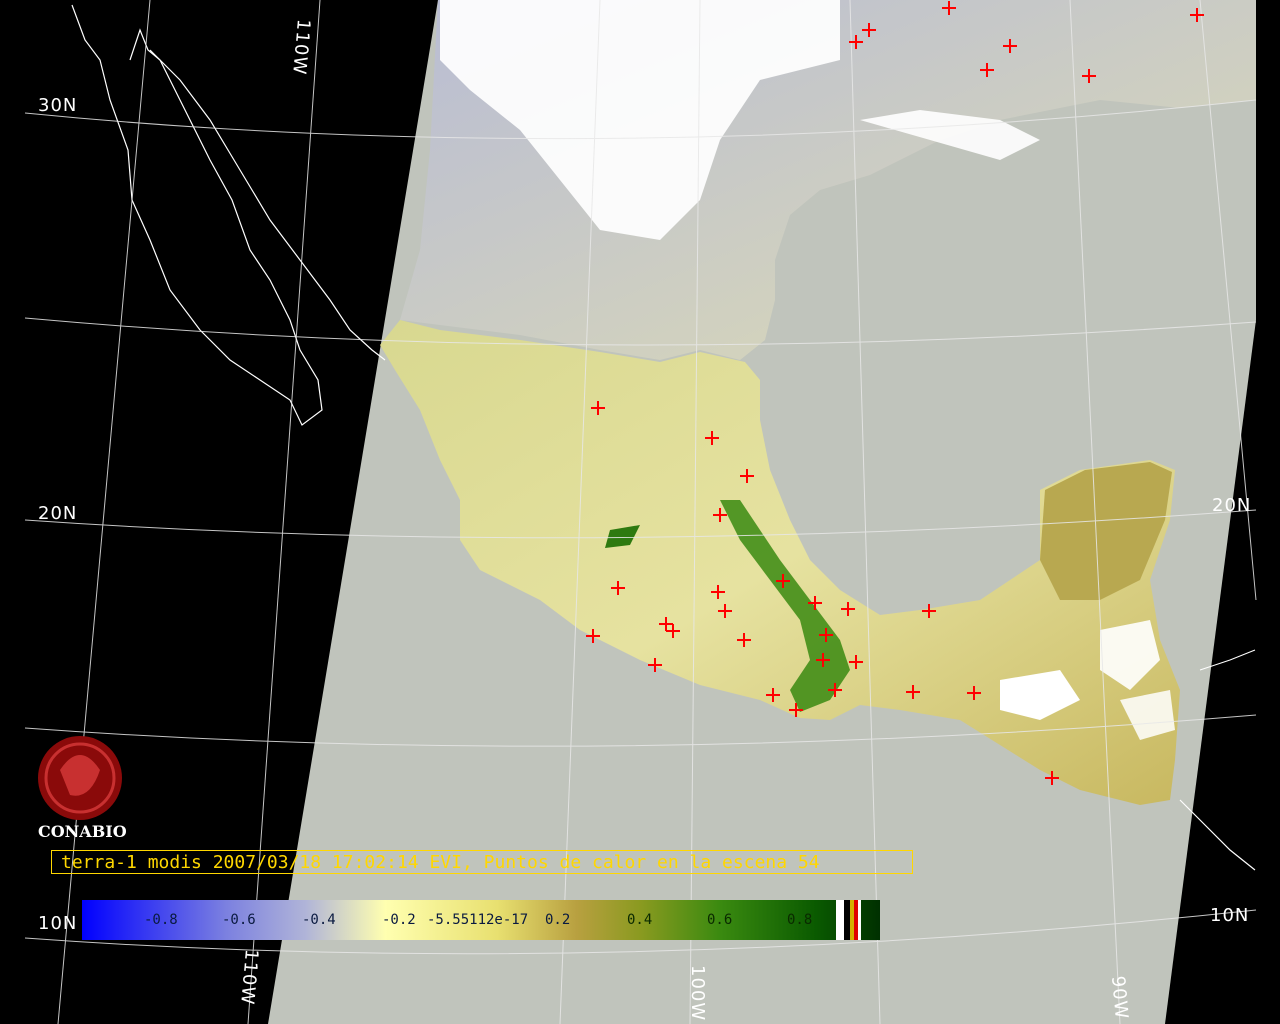 This screenshot has height=1024, width=1280. Describe the element at coordinates (1232, 505) in the screenshot. I see `grid-label-20n-right: 20N` at that location.